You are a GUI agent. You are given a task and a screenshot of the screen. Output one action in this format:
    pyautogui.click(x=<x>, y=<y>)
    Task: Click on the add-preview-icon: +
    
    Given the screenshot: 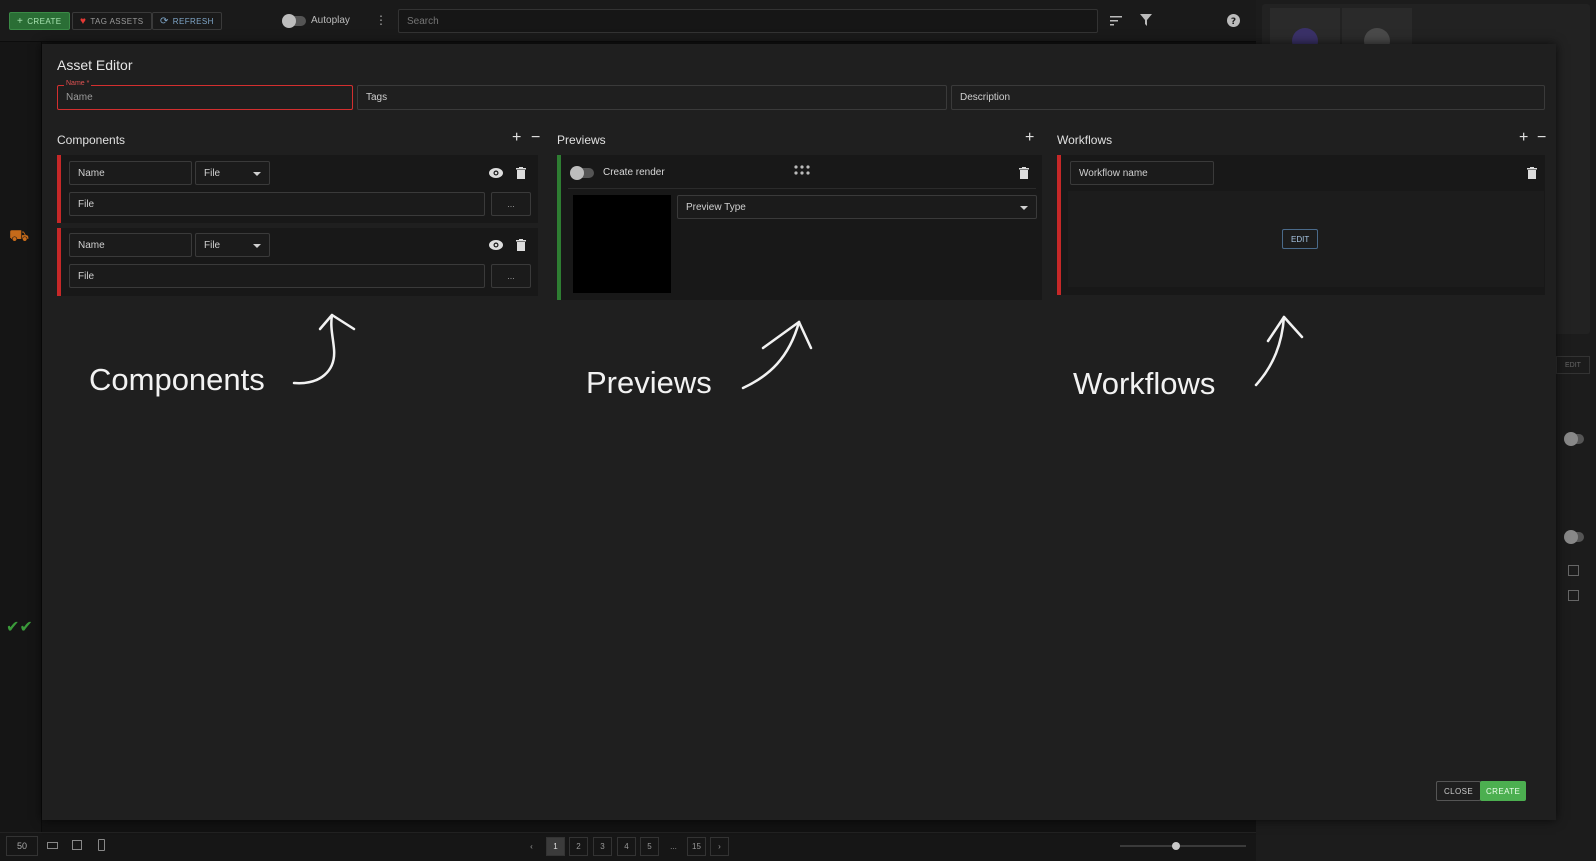 What is the action you would take?
    pyautogui.click(x=1029, y=138)
    